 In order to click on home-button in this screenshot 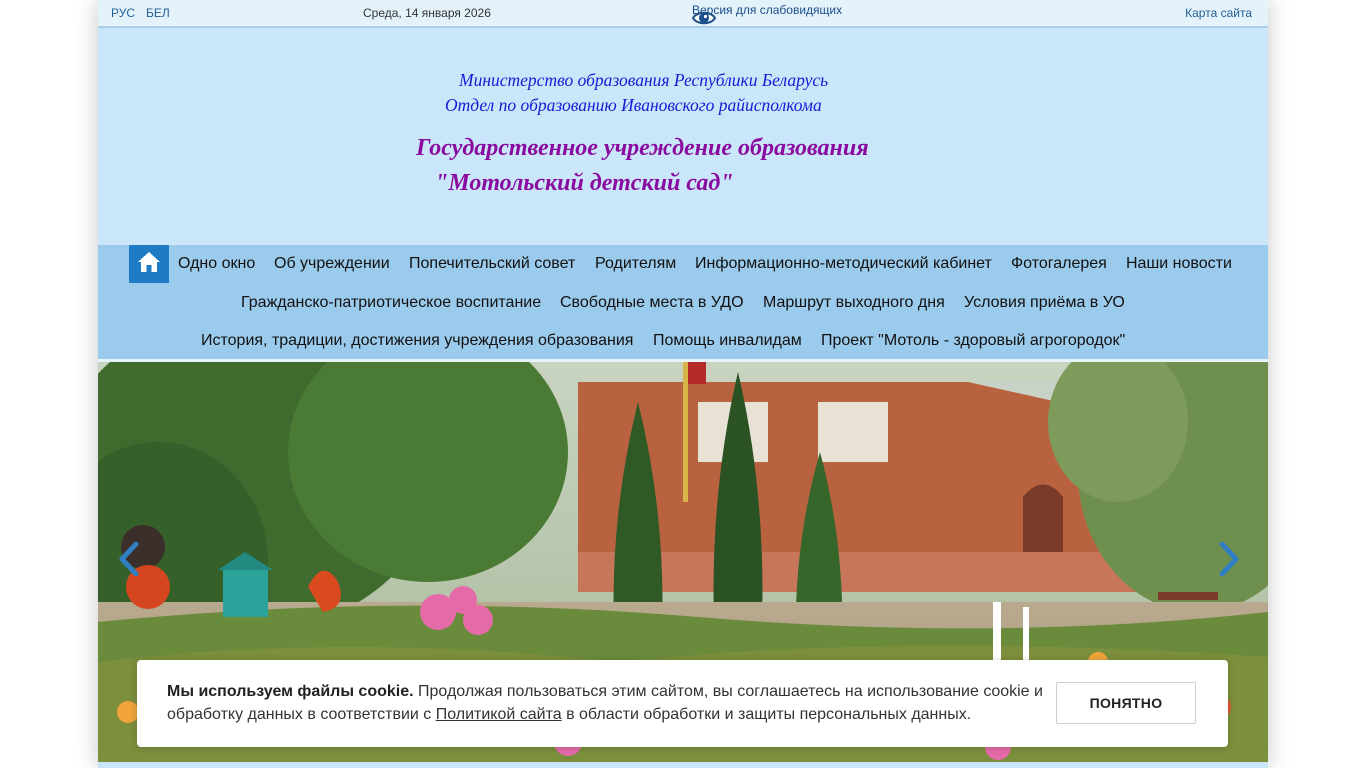, I will do `click(149, 264)`.